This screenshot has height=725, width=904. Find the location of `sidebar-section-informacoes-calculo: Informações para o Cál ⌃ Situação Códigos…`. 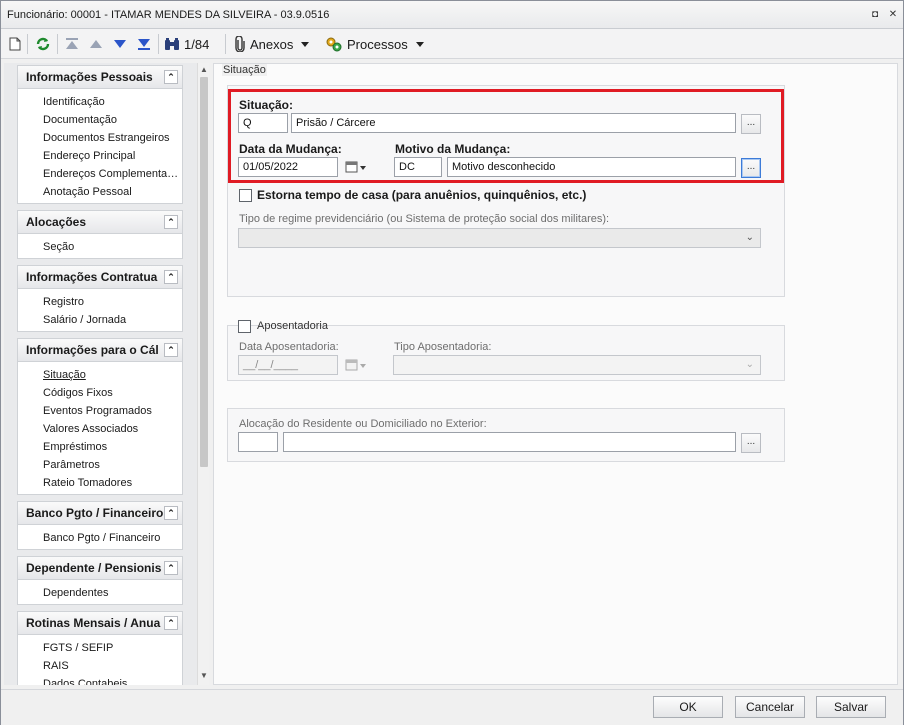

sidebar-section-informacoes-calculo: Informações para o Cál ⌃ Situação Códigos… is located at coordinates (100, 416).